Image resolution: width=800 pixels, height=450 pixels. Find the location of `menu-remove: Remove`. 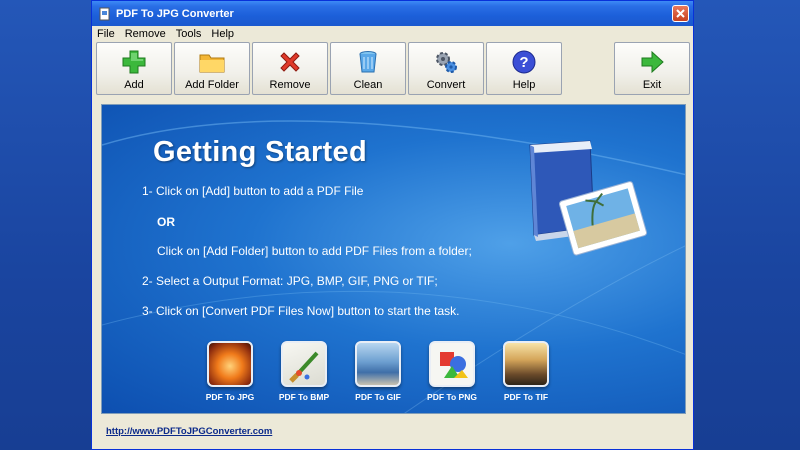

menu-remove: Remove is located at coordinates (145, 34).